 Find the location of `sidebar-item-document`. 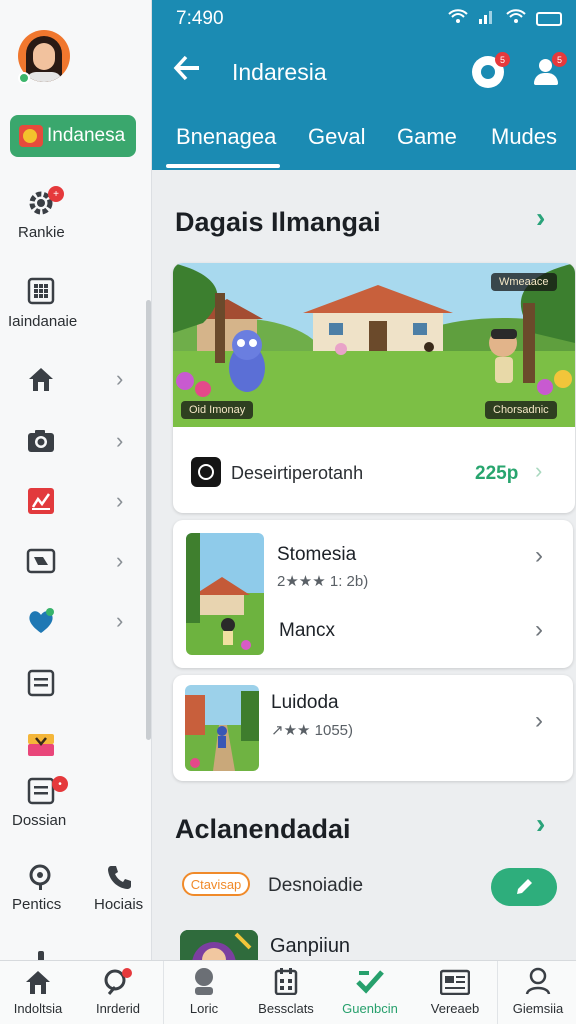

sidebar-item-document is located at coordinates (75, 684).